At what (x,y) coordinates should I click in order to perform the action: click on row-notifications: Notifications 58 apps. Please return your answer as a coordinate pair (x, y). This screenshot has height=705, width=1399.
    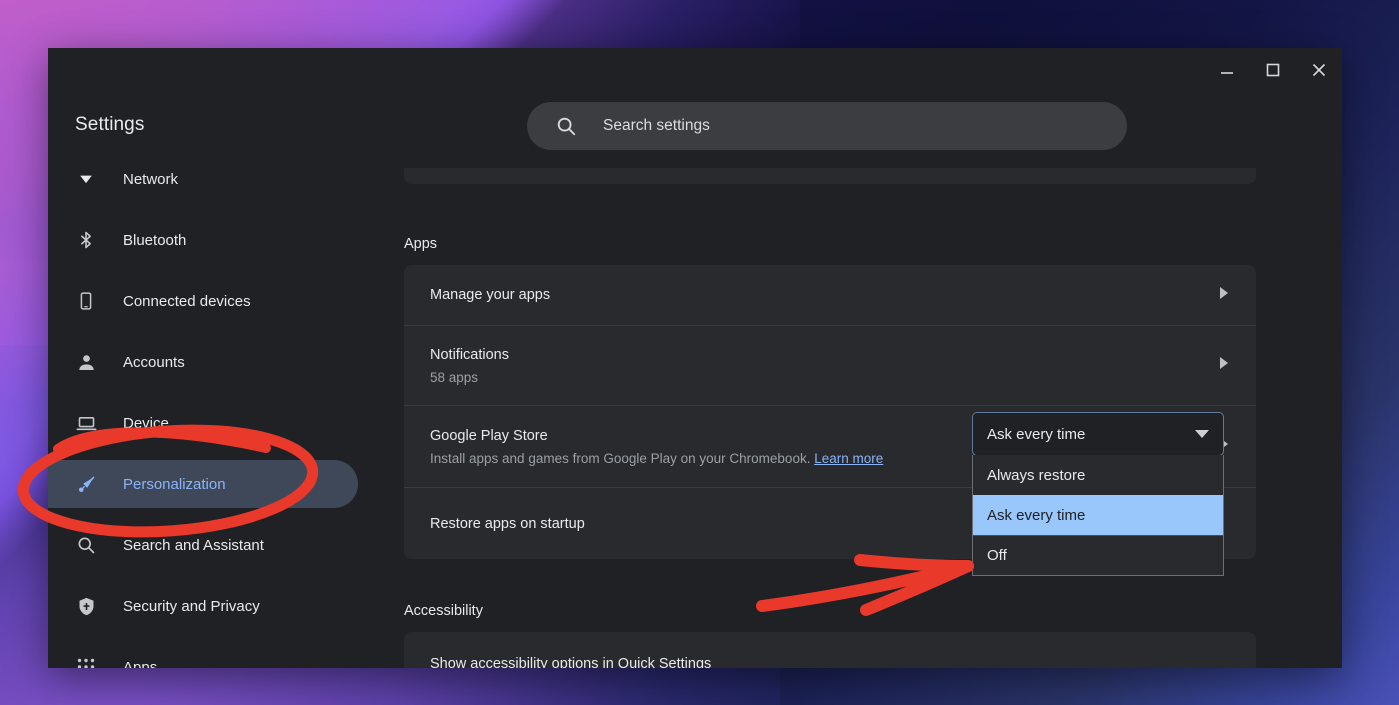
    Looking at the image, I should click on (830, 365).